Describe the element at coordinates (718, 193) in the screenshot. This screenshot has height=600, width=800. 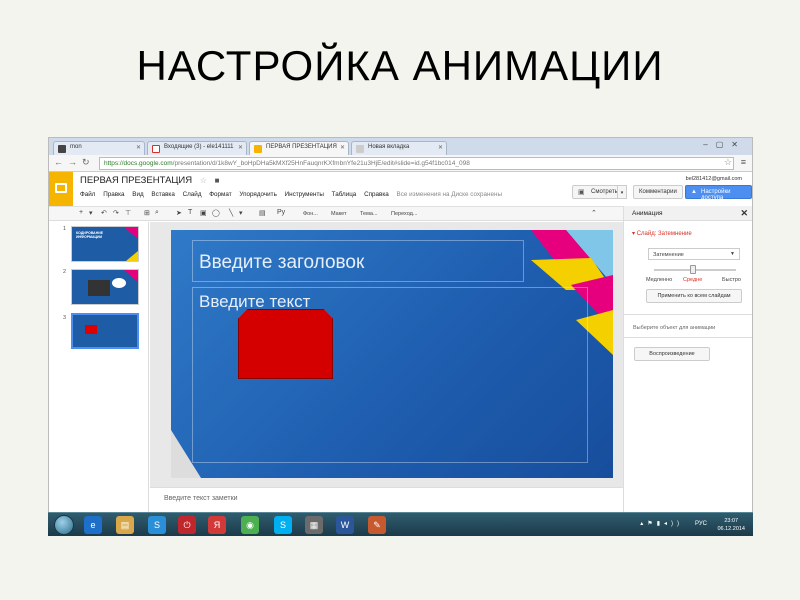
I see `share-button: Настройки доступа` at that location.